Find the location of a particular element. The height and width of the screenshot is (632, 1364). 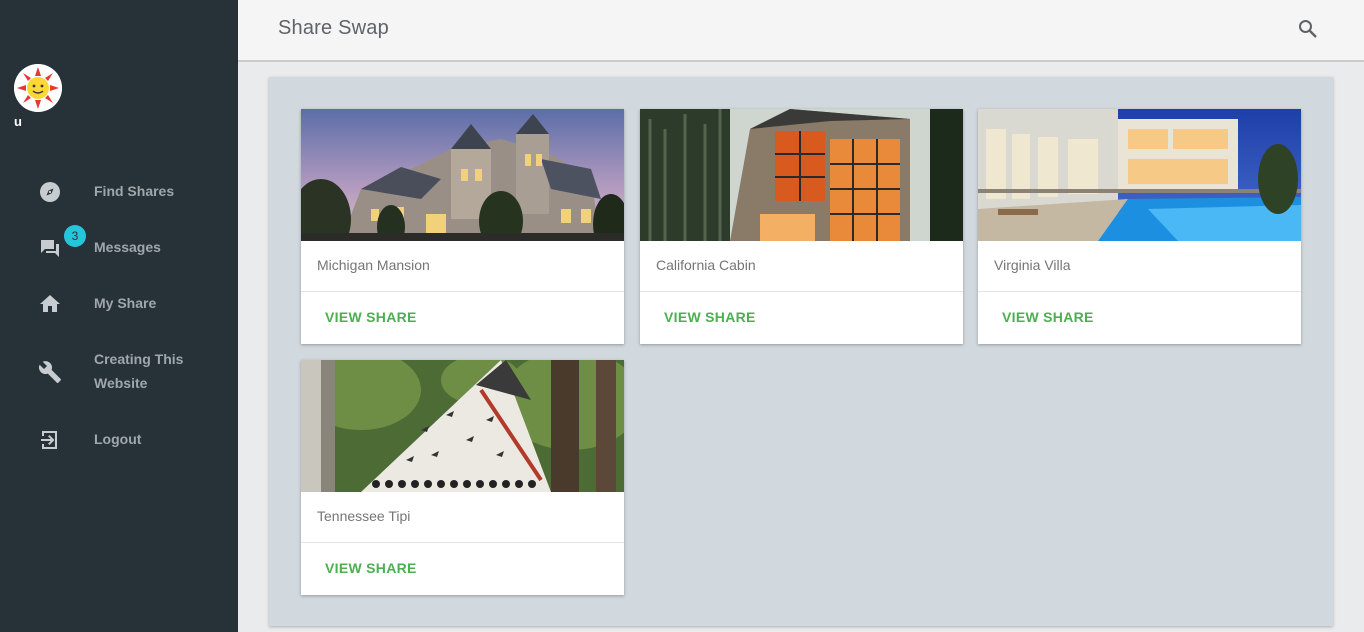

chat-icon is located at coordinates (50, 248).